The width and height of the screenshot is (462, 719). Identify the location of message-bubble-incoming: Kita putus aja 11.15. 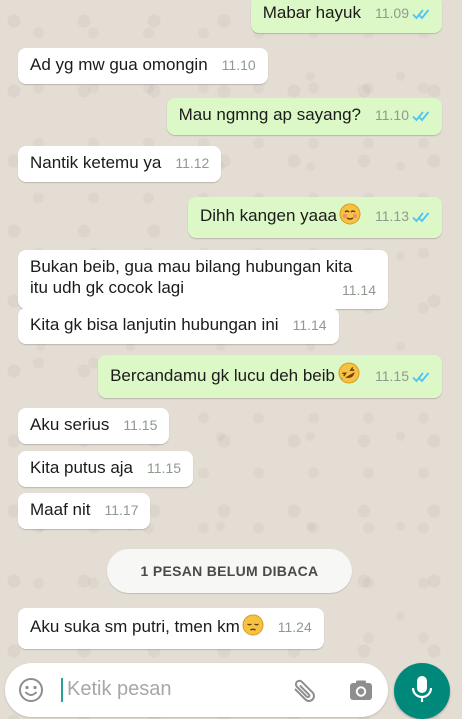
(106, 469).